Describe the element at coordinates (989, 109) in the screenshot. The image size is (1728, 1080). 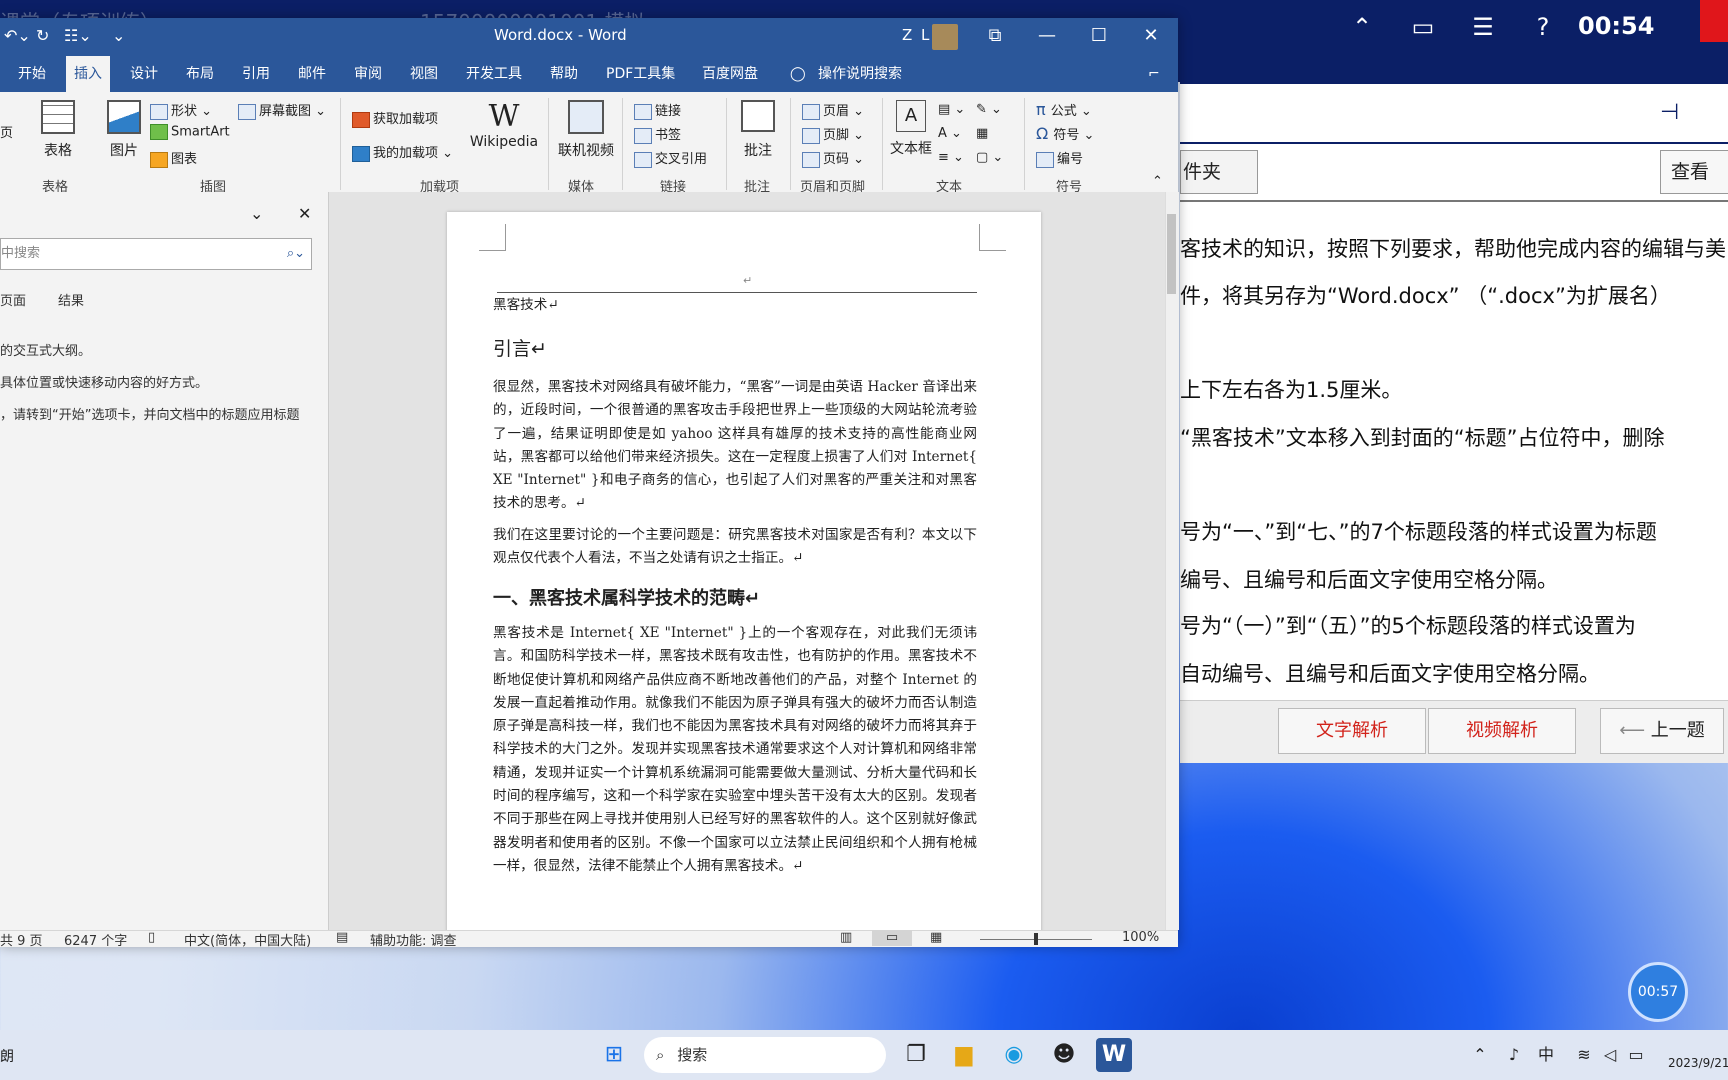
I see `signature-icon: ✎ ⌄` at that location.